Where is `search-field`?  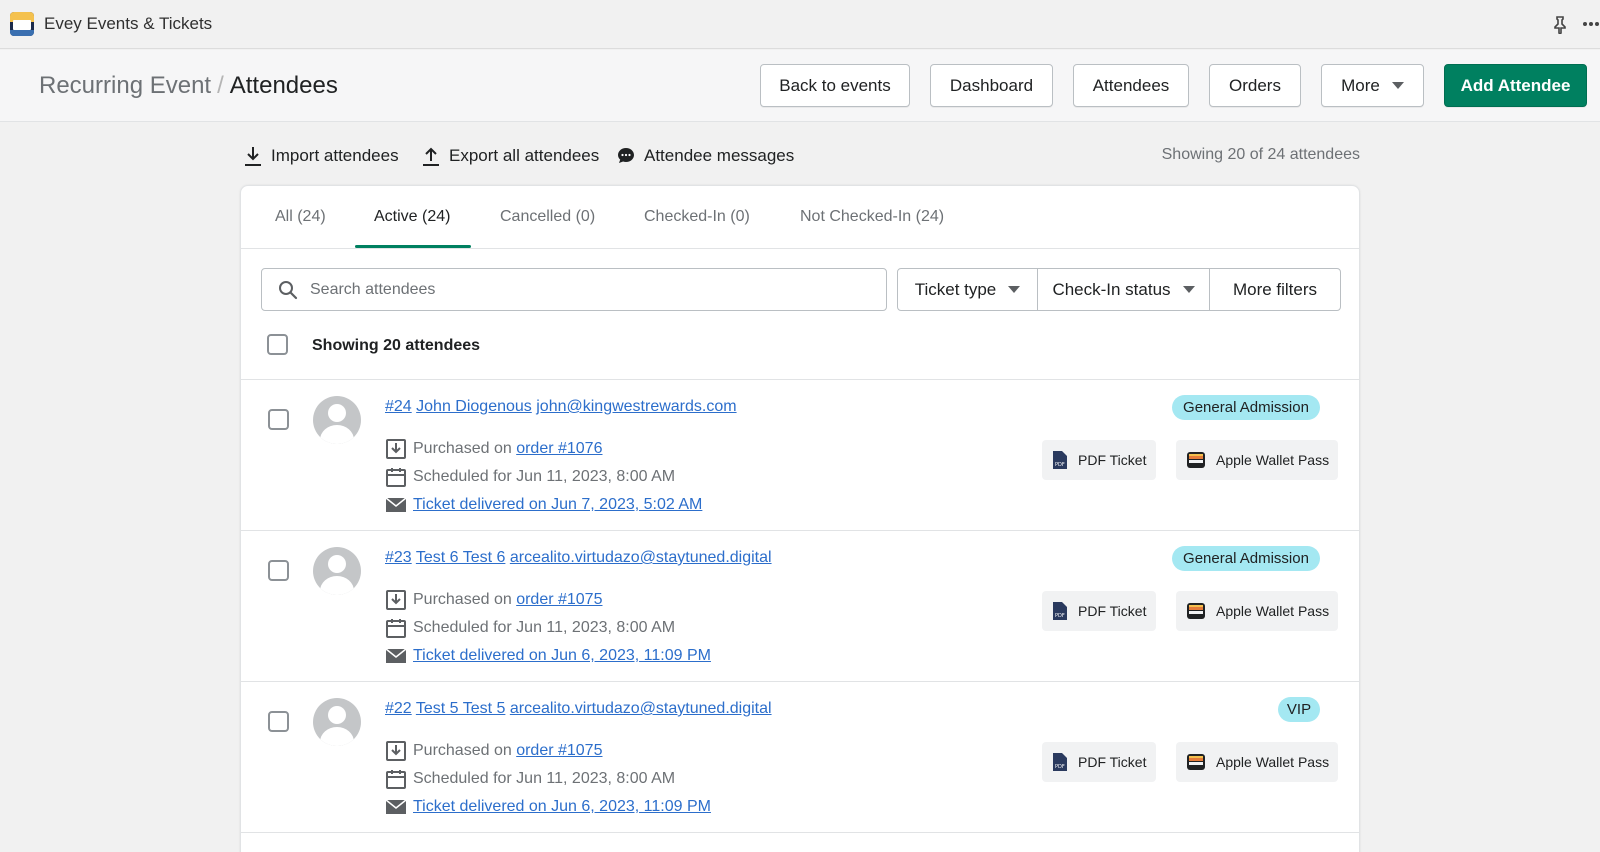 search-field is located at coordinates (574, 289).